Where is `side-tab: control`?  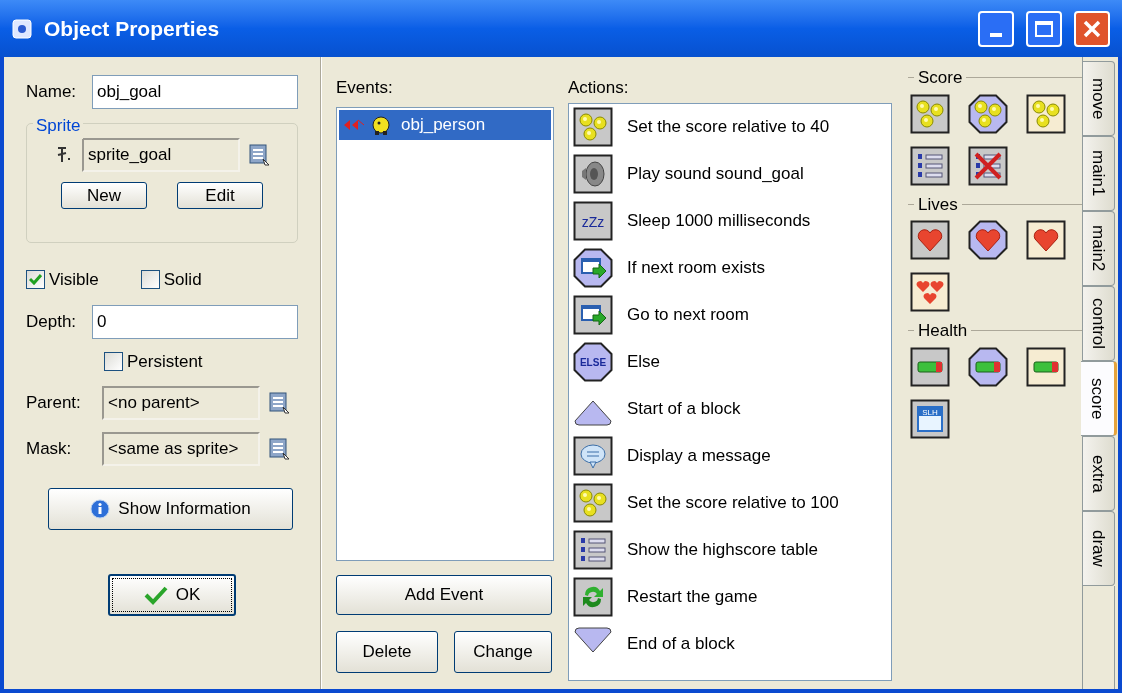 side-tab: control is located at coordinates (1099, 323).